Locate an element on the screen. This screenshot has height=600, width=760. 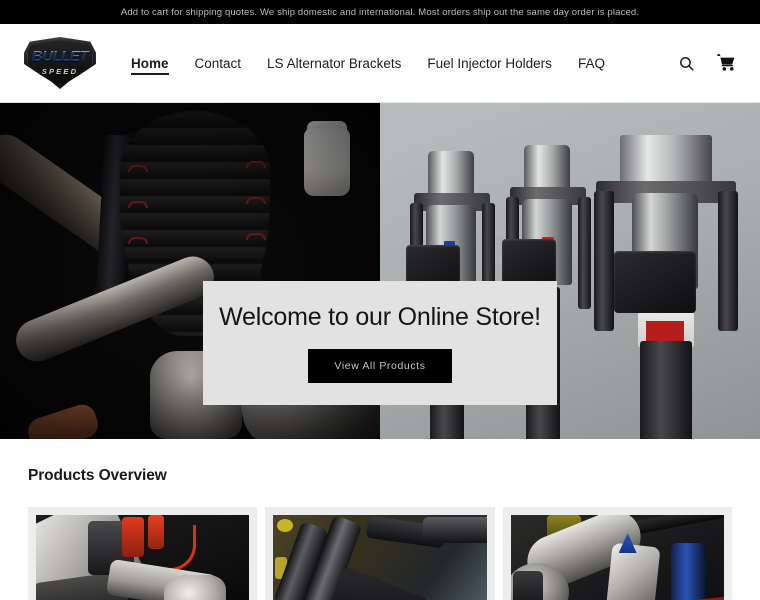
product-card-row is located at coordinates (380, 553).